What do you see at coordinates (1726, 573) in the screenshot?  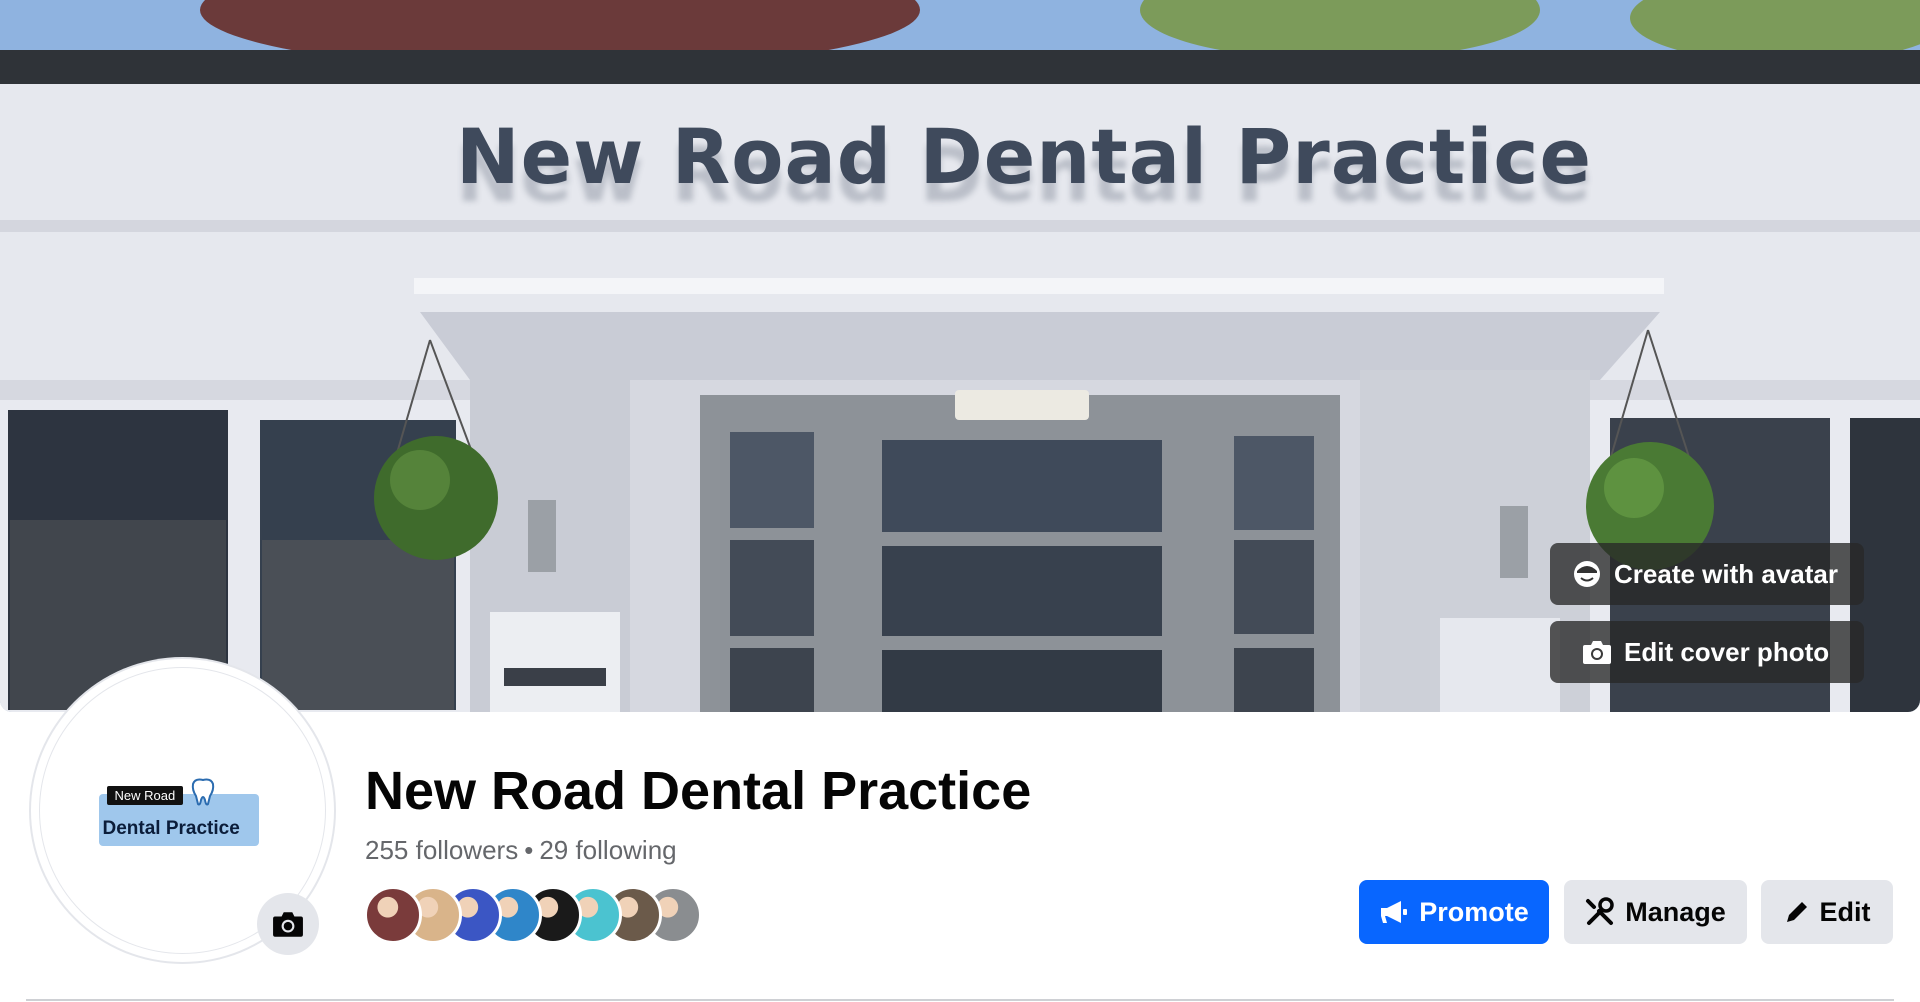 I see `create-with-avatar-label: Create with avatar` at bounding box center [1726, 573].